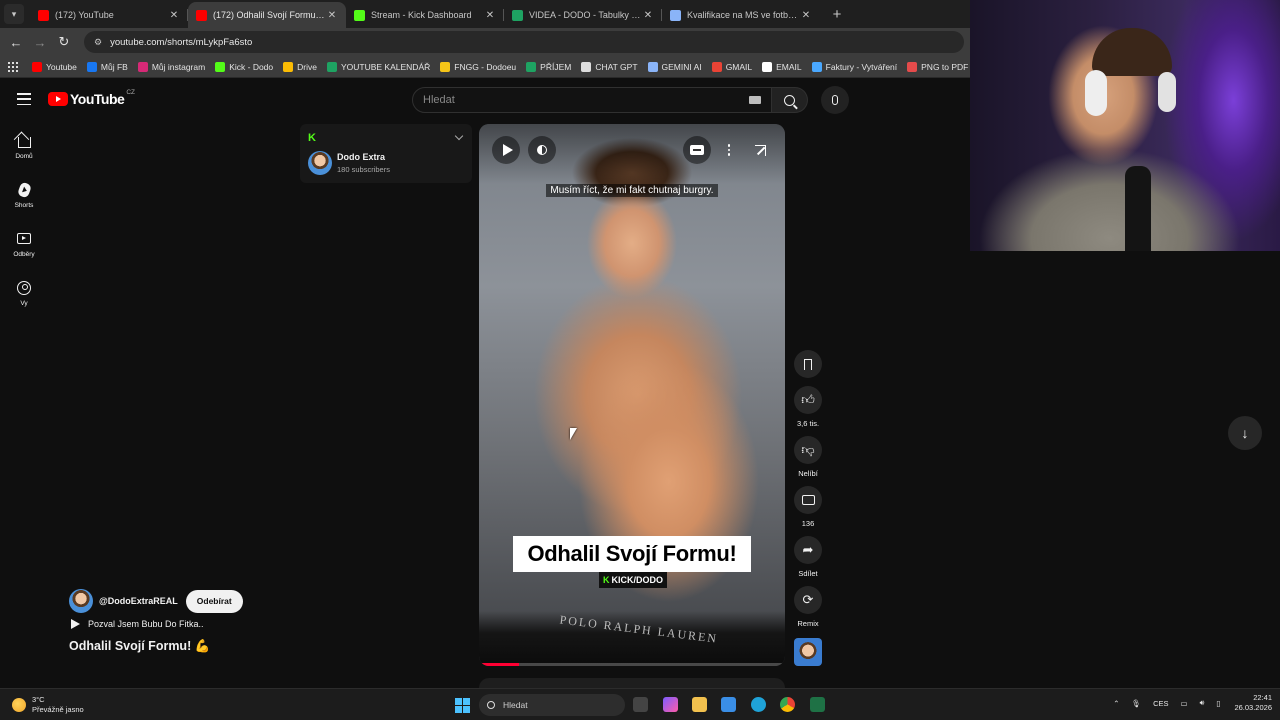 The height and width of the screenshot is (720, 1280). I want to click on copilot-icon, so click(670, 704).